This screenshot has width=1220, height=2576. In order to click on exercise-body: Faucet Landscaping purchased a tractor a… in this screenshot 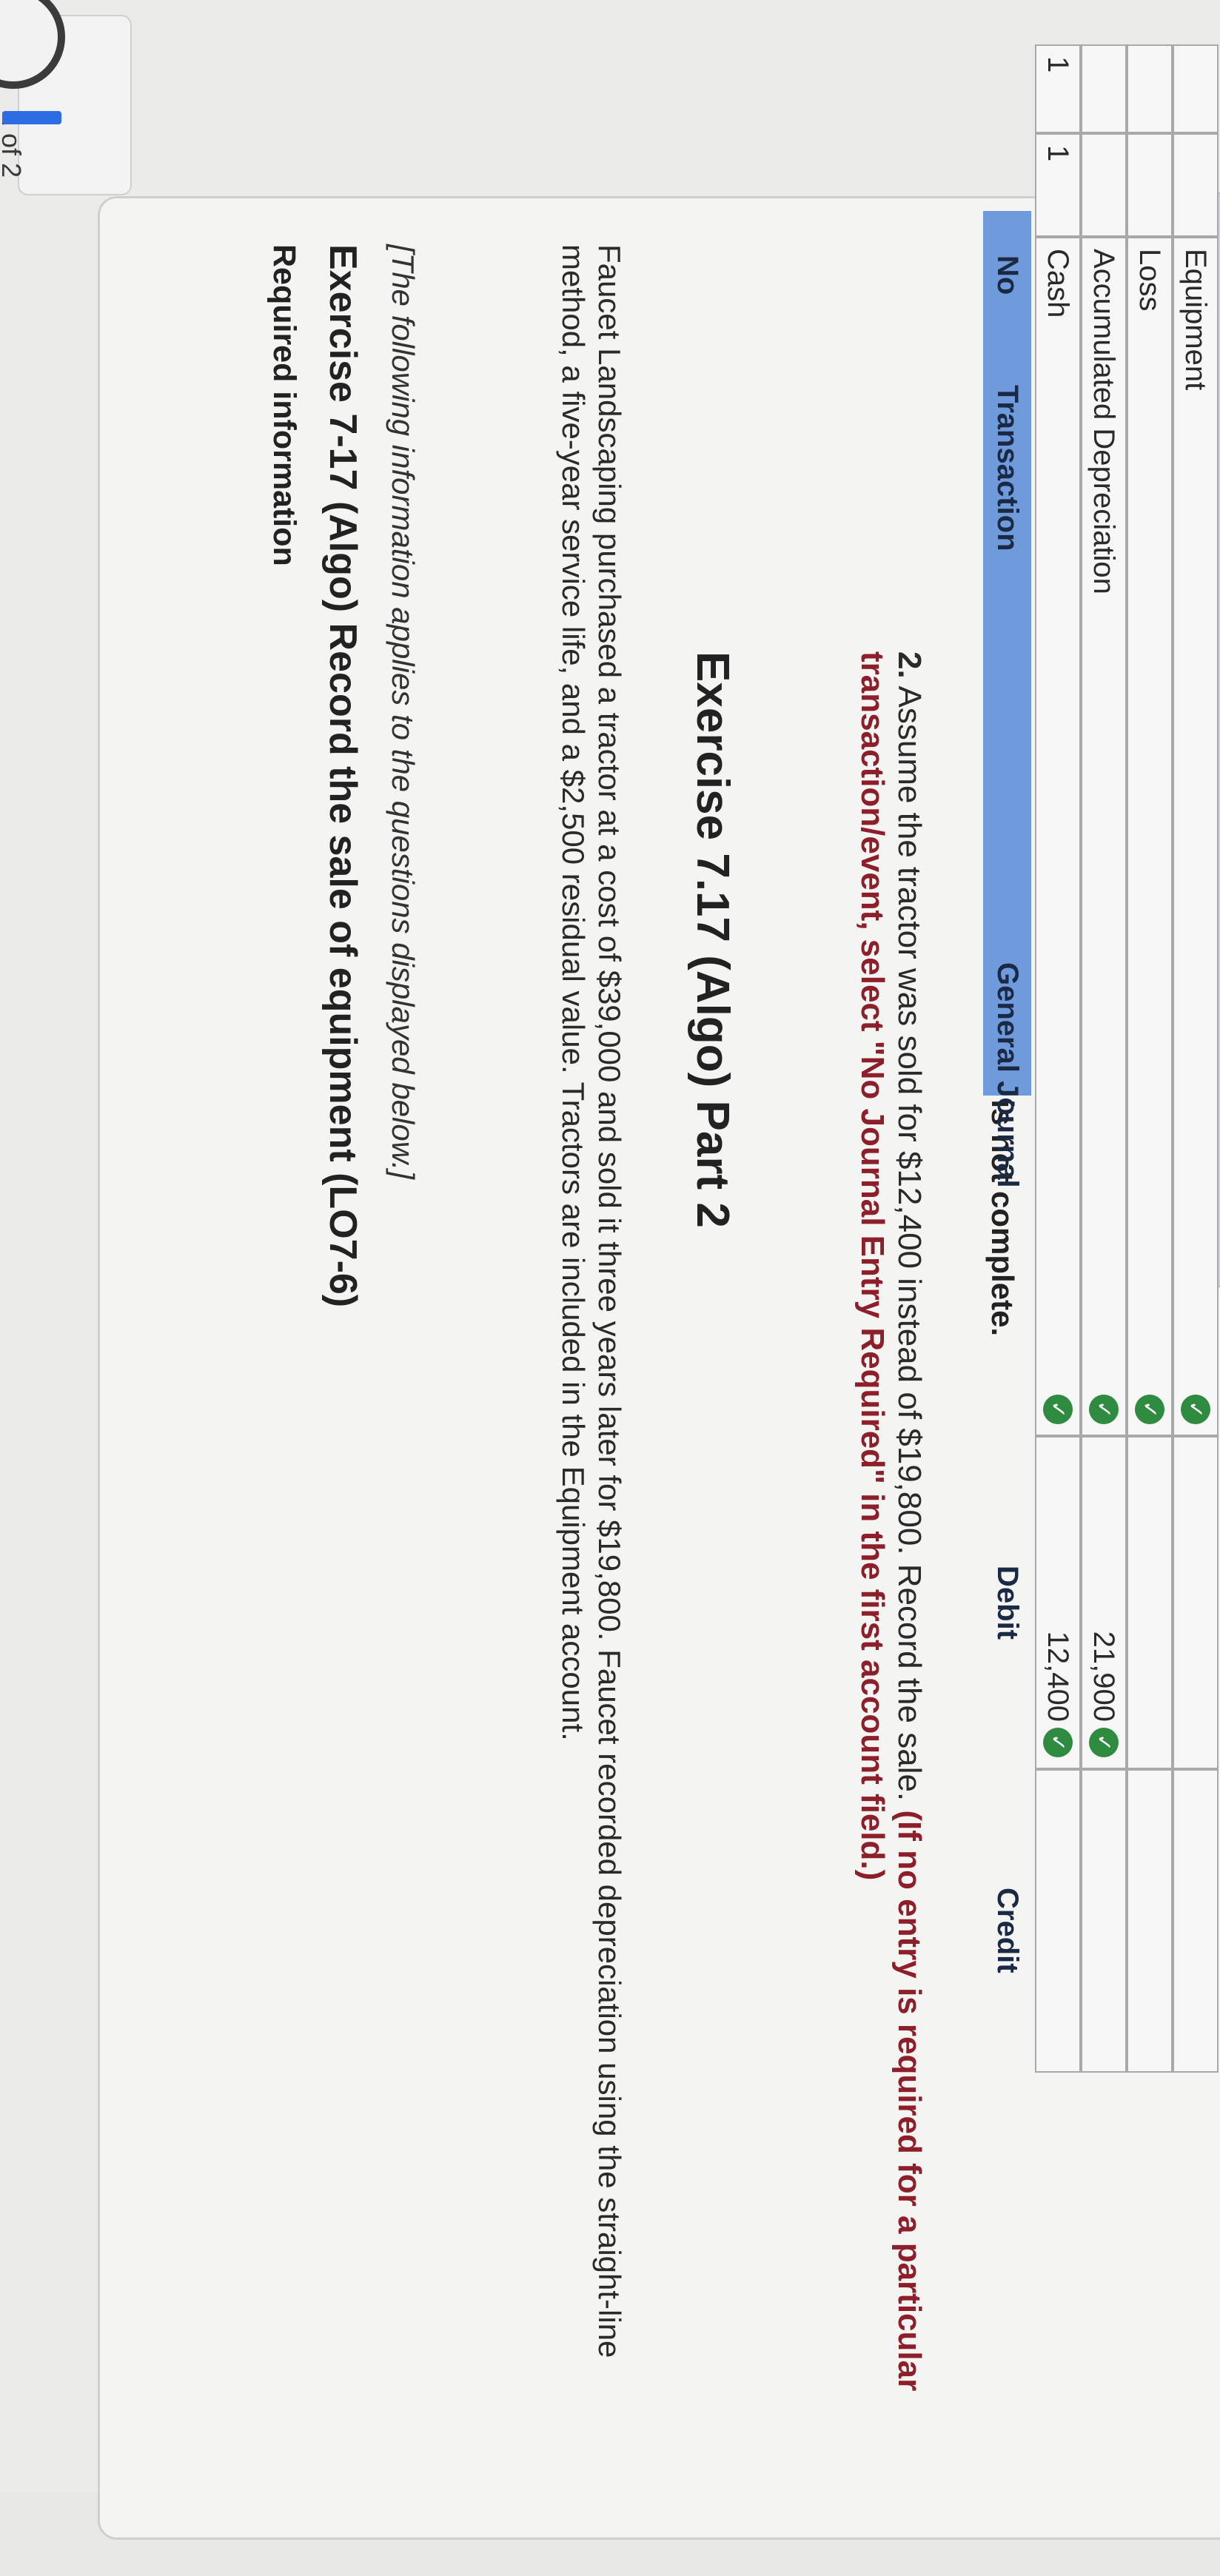, I will do `click(591, 1301)`.